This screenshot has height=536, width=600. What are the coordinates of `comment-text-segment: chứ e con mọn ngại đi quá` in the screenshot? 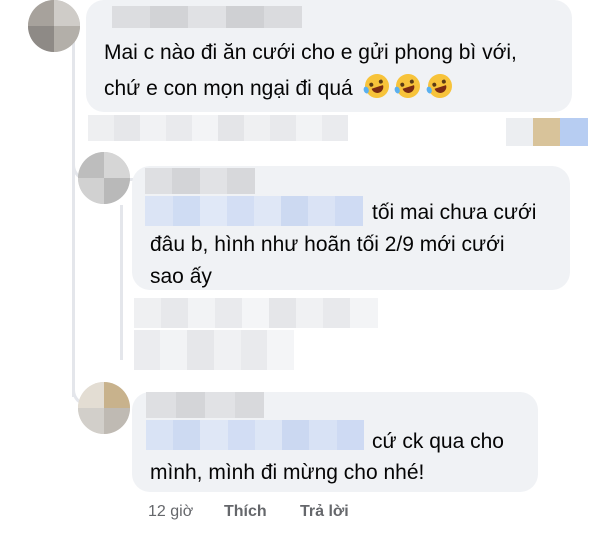 It's located at (228, 88).